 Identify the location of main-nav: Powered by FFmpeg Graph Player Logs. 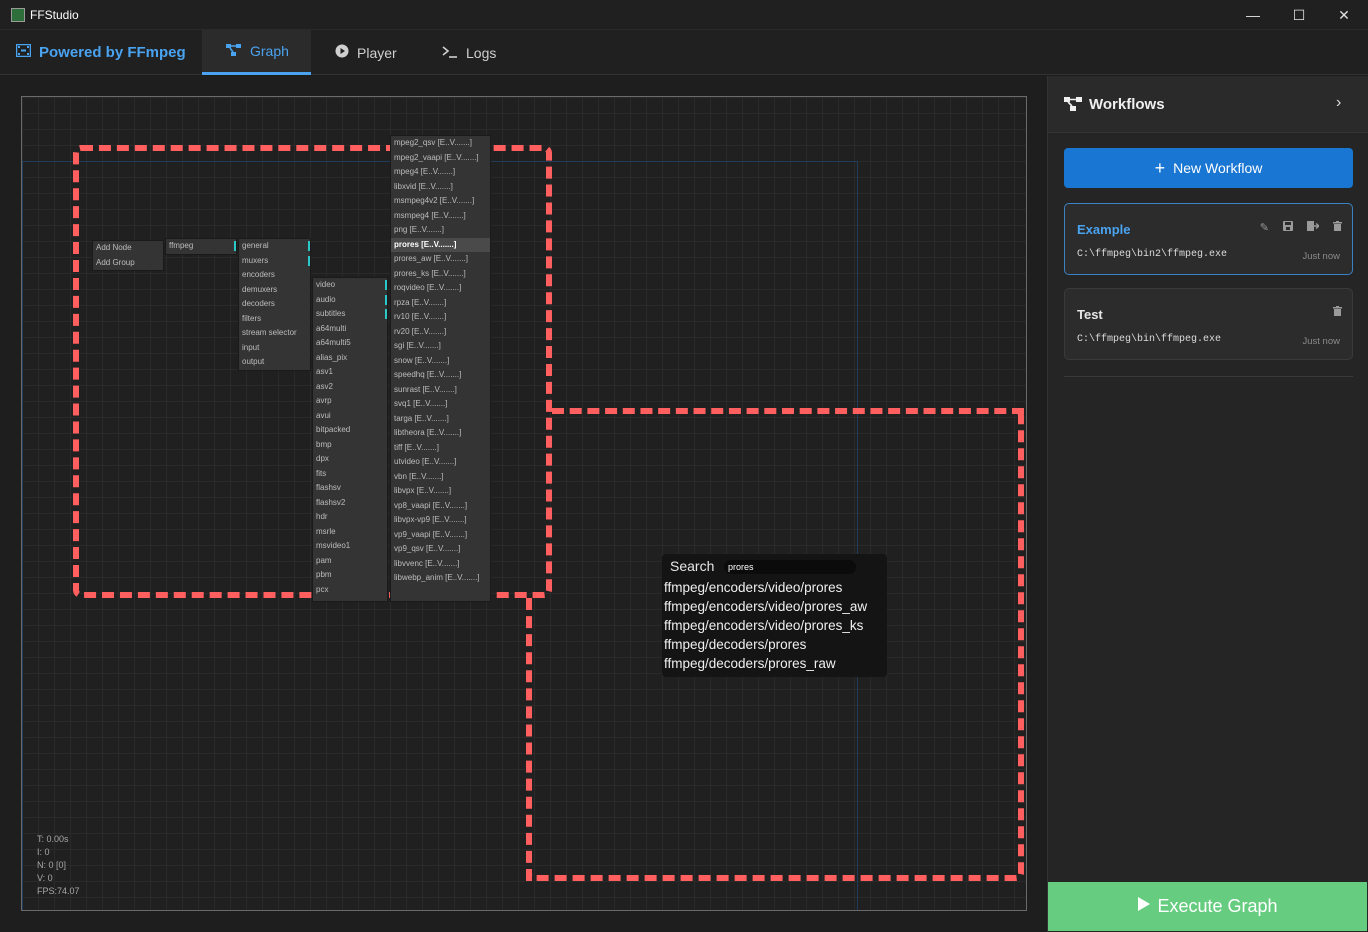
(684, 52).